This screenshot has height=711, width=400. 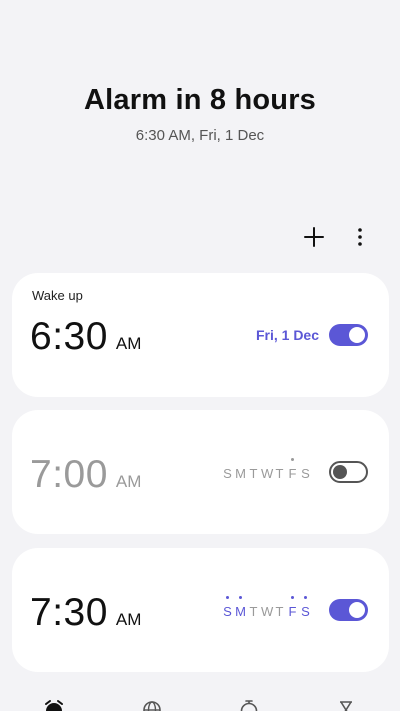 What do you see at coordinates (337, 237) in the screenshot?
I see `toolbar` at bounding box center [337, 237].